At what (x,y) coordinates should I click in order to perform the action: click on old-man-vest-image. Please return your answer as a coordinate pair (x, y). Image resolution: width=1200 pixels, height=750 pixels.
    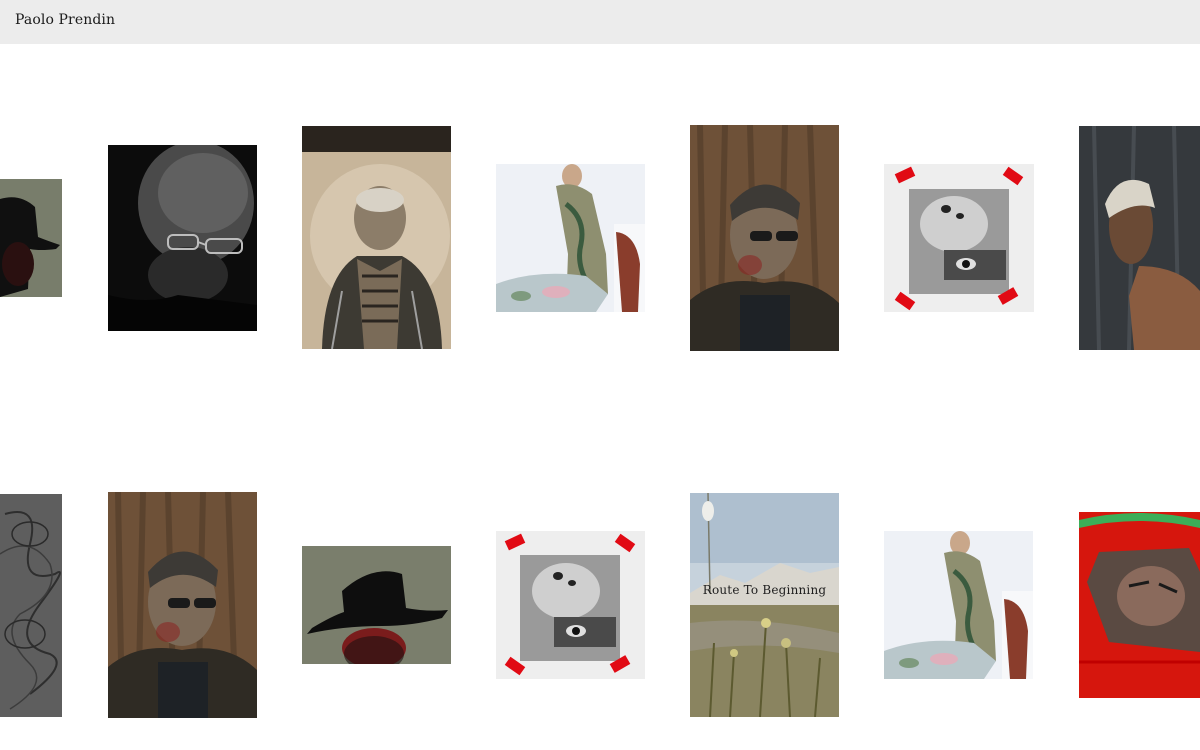
    Looking at the image, I should click on (376, 237).